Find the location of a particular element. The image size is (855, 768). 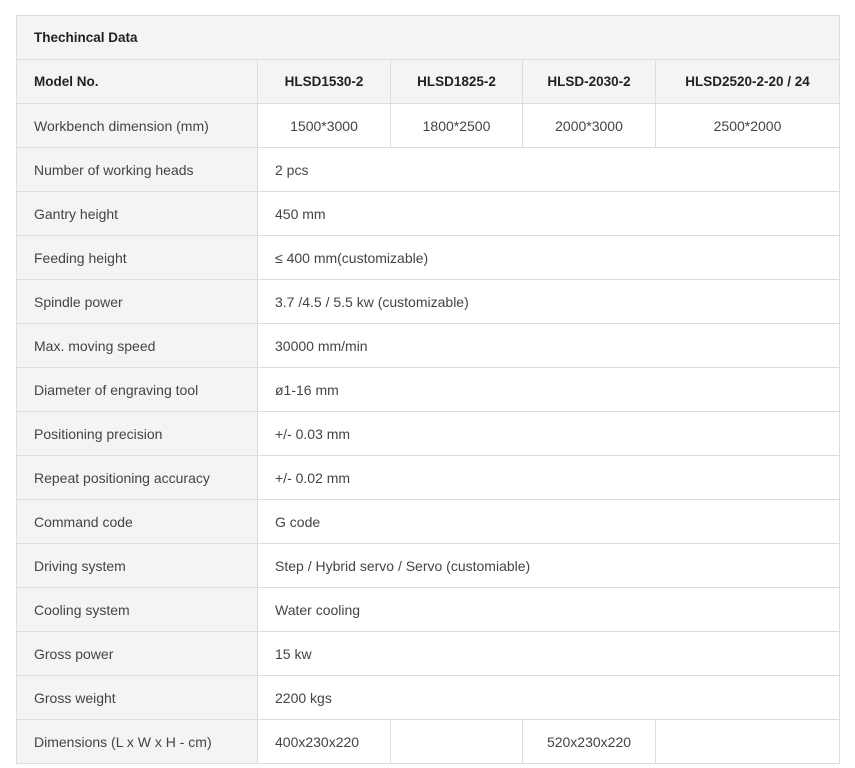

spec-row: Gross weight 2200 kgs is located at coordinates (428, 697).